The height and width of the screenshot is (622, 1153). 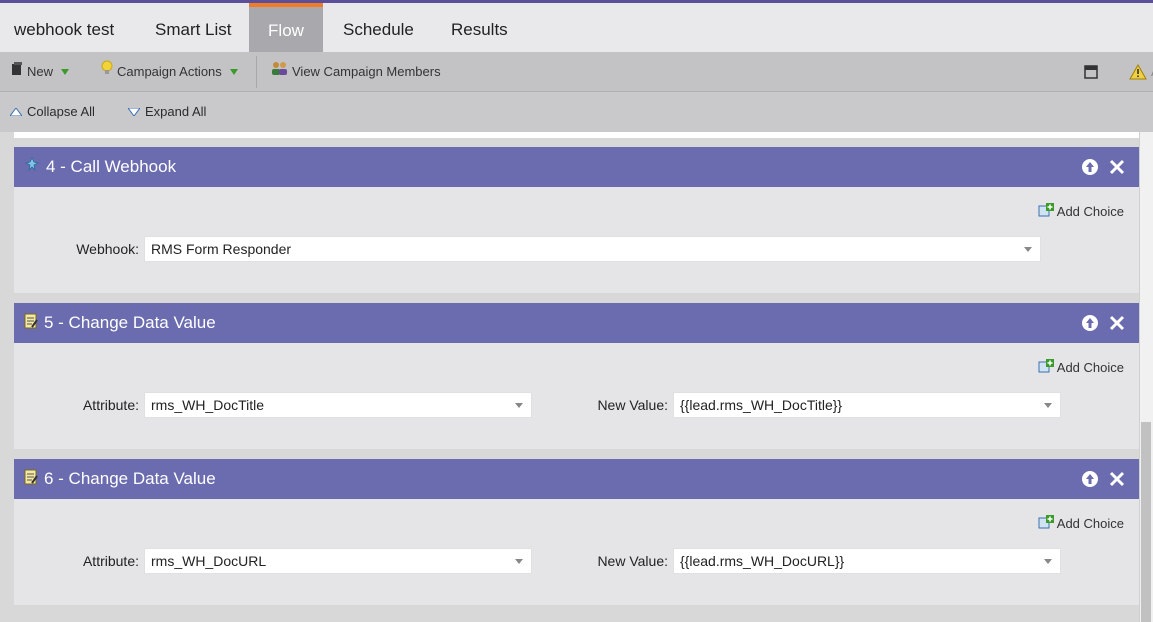 What do you see at coordinates (378, 27) in the screenshot?
I see `tab-schedule: Schedule` at bounding box center [378, 27].